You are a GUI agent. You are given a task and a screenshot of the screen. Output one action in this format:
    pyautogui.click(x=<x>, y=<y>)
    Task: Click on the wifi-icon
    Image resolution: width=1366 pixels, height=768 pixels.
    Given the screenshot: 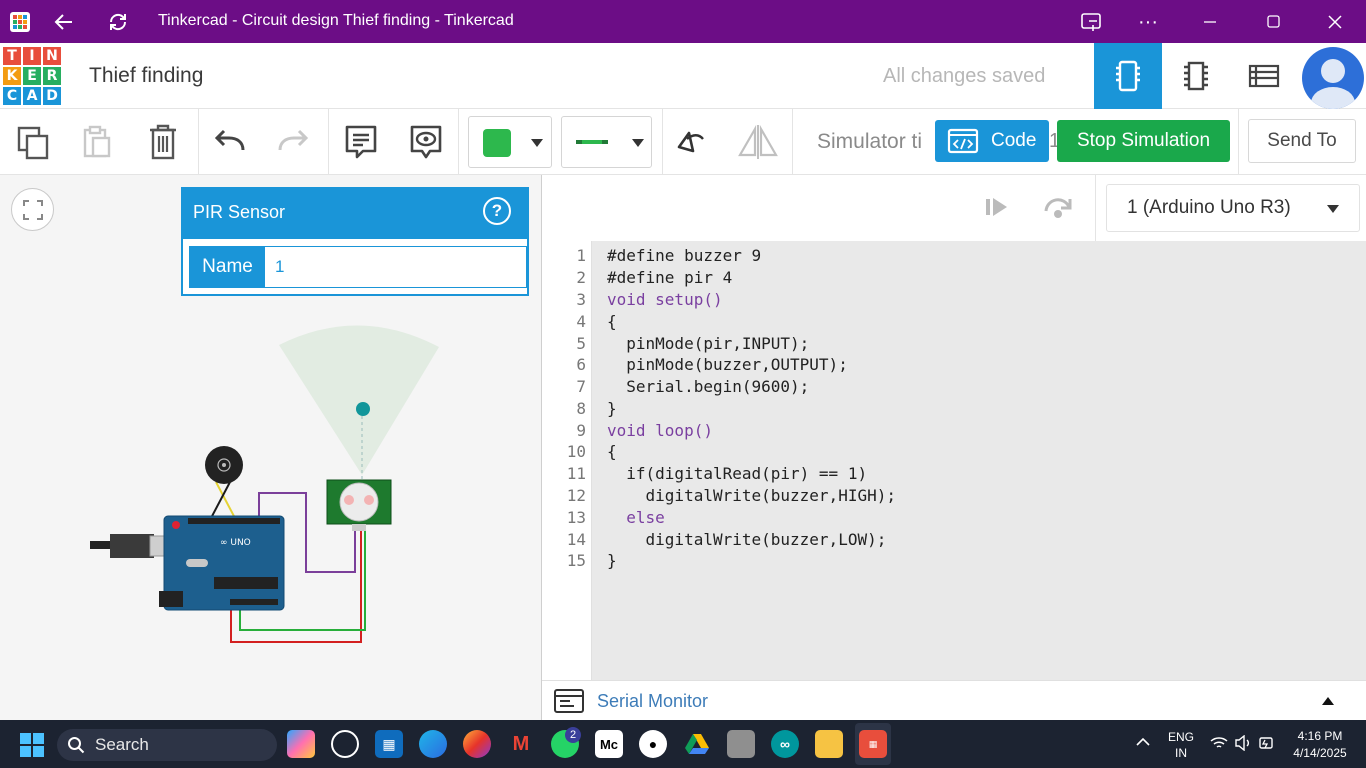 What is the action you would take?
    pyautogui.click(x=1219, y=745)
    